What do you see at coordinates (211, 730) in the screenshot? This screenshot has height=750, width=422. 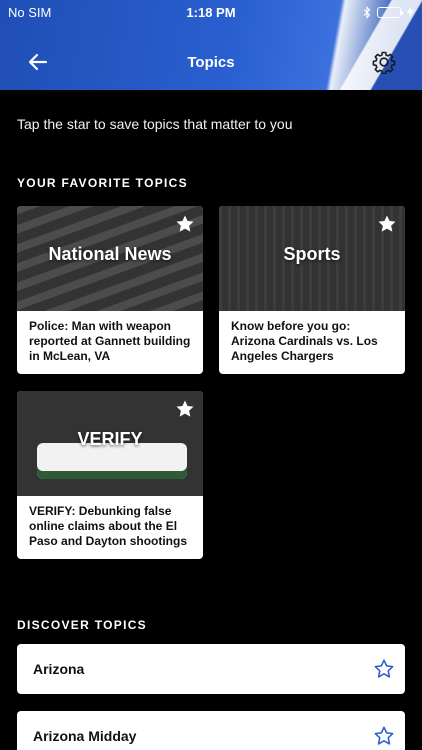 I see `discover-topic-row: Arizona Midday` at bounding box center [211, 730].